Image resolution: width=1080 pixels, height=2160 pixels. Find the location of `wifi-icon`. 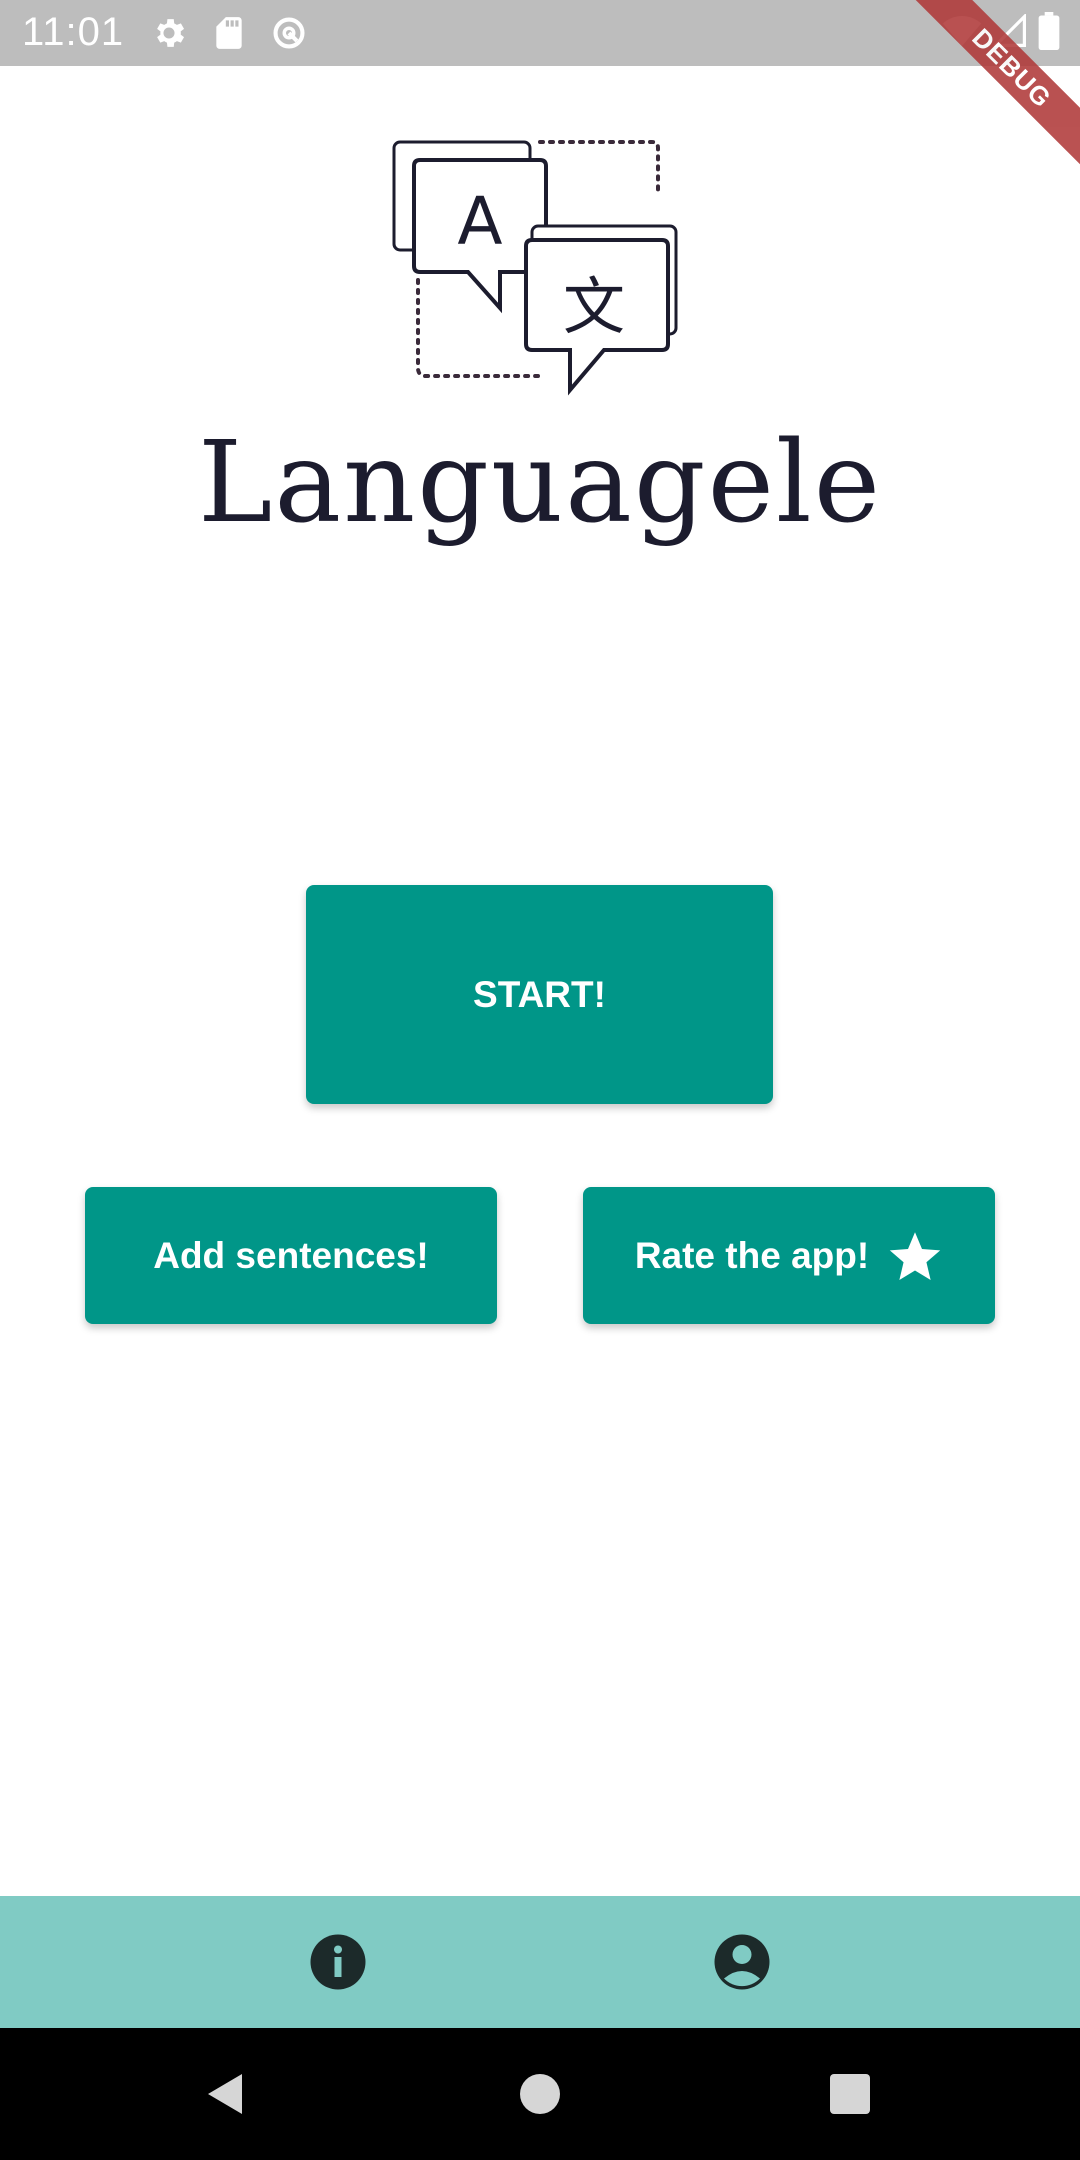

wifi-icon is located at coordinates (962, 33).